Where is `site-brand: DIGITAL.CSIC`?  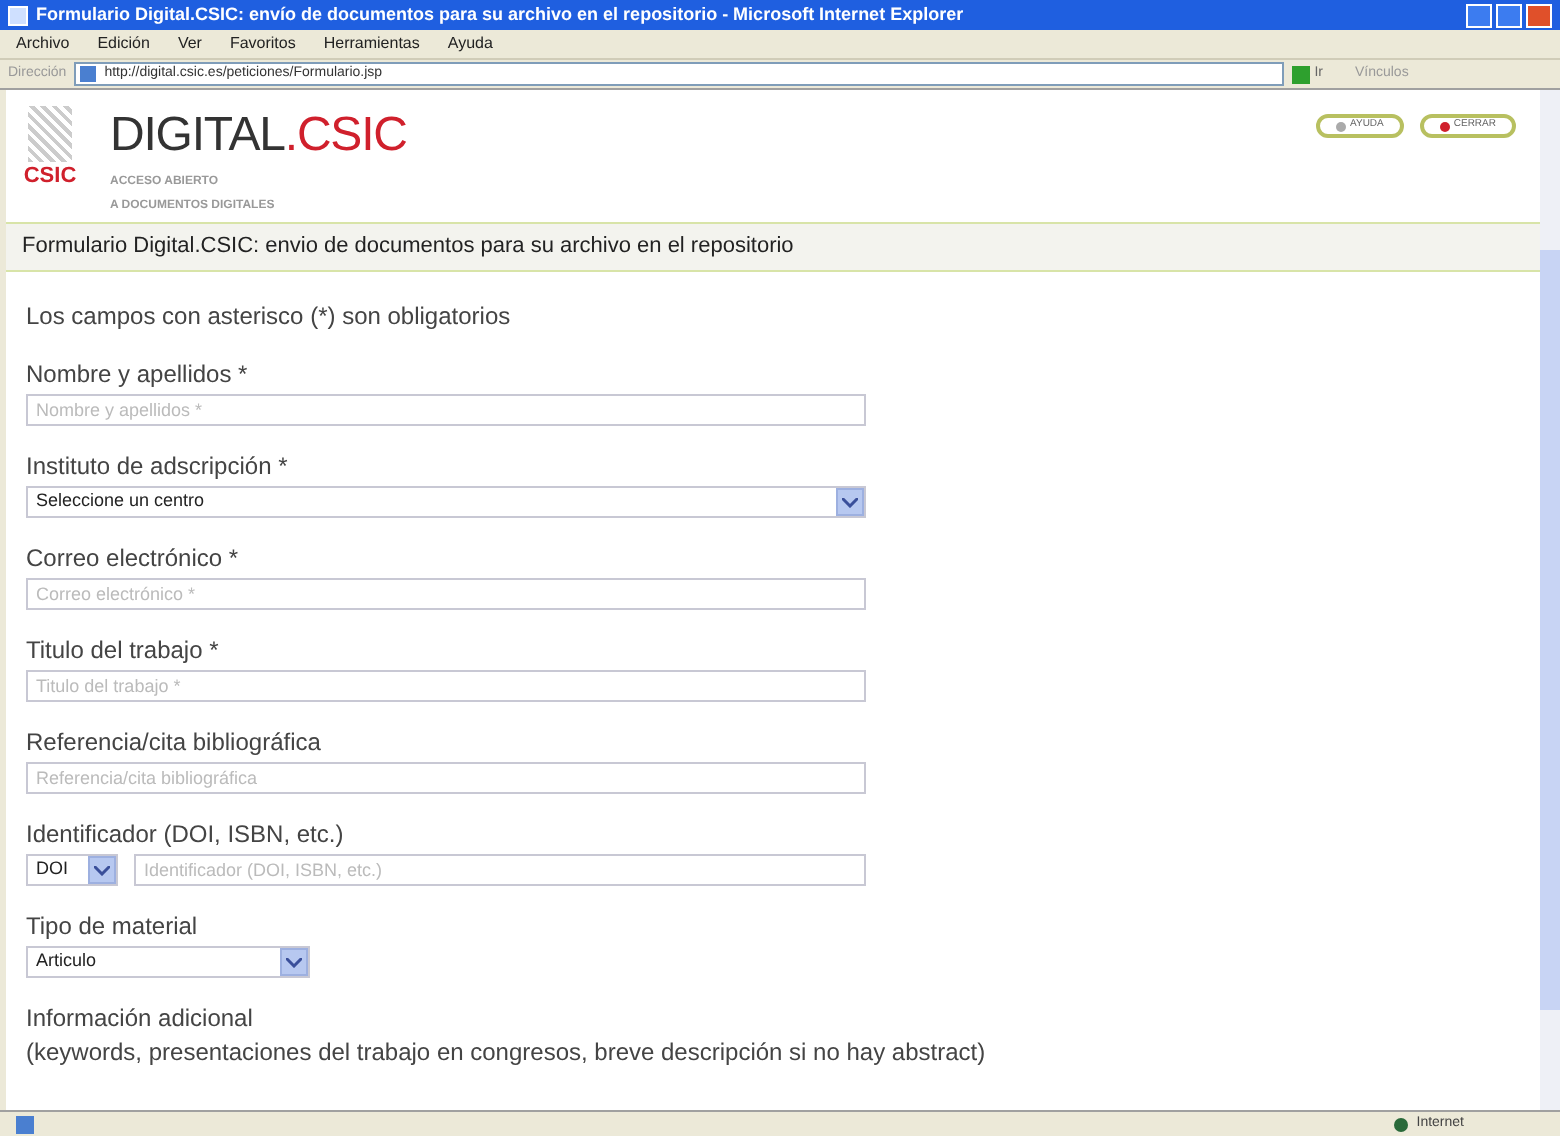
site-brand: DIGITAL.CSIC is located at coordinates (258, 136).